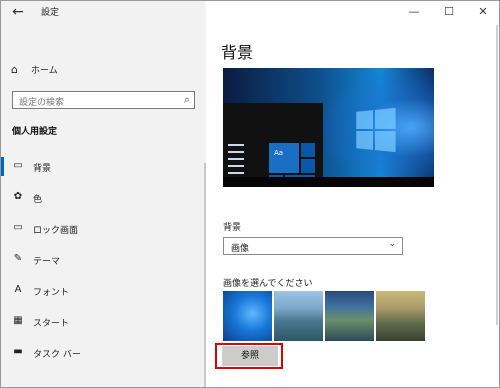  What do you see at coordinates (47, 262) in the screenshot?
I see `sidebar-item-label: テーマ` at bounding box center [47, 262].